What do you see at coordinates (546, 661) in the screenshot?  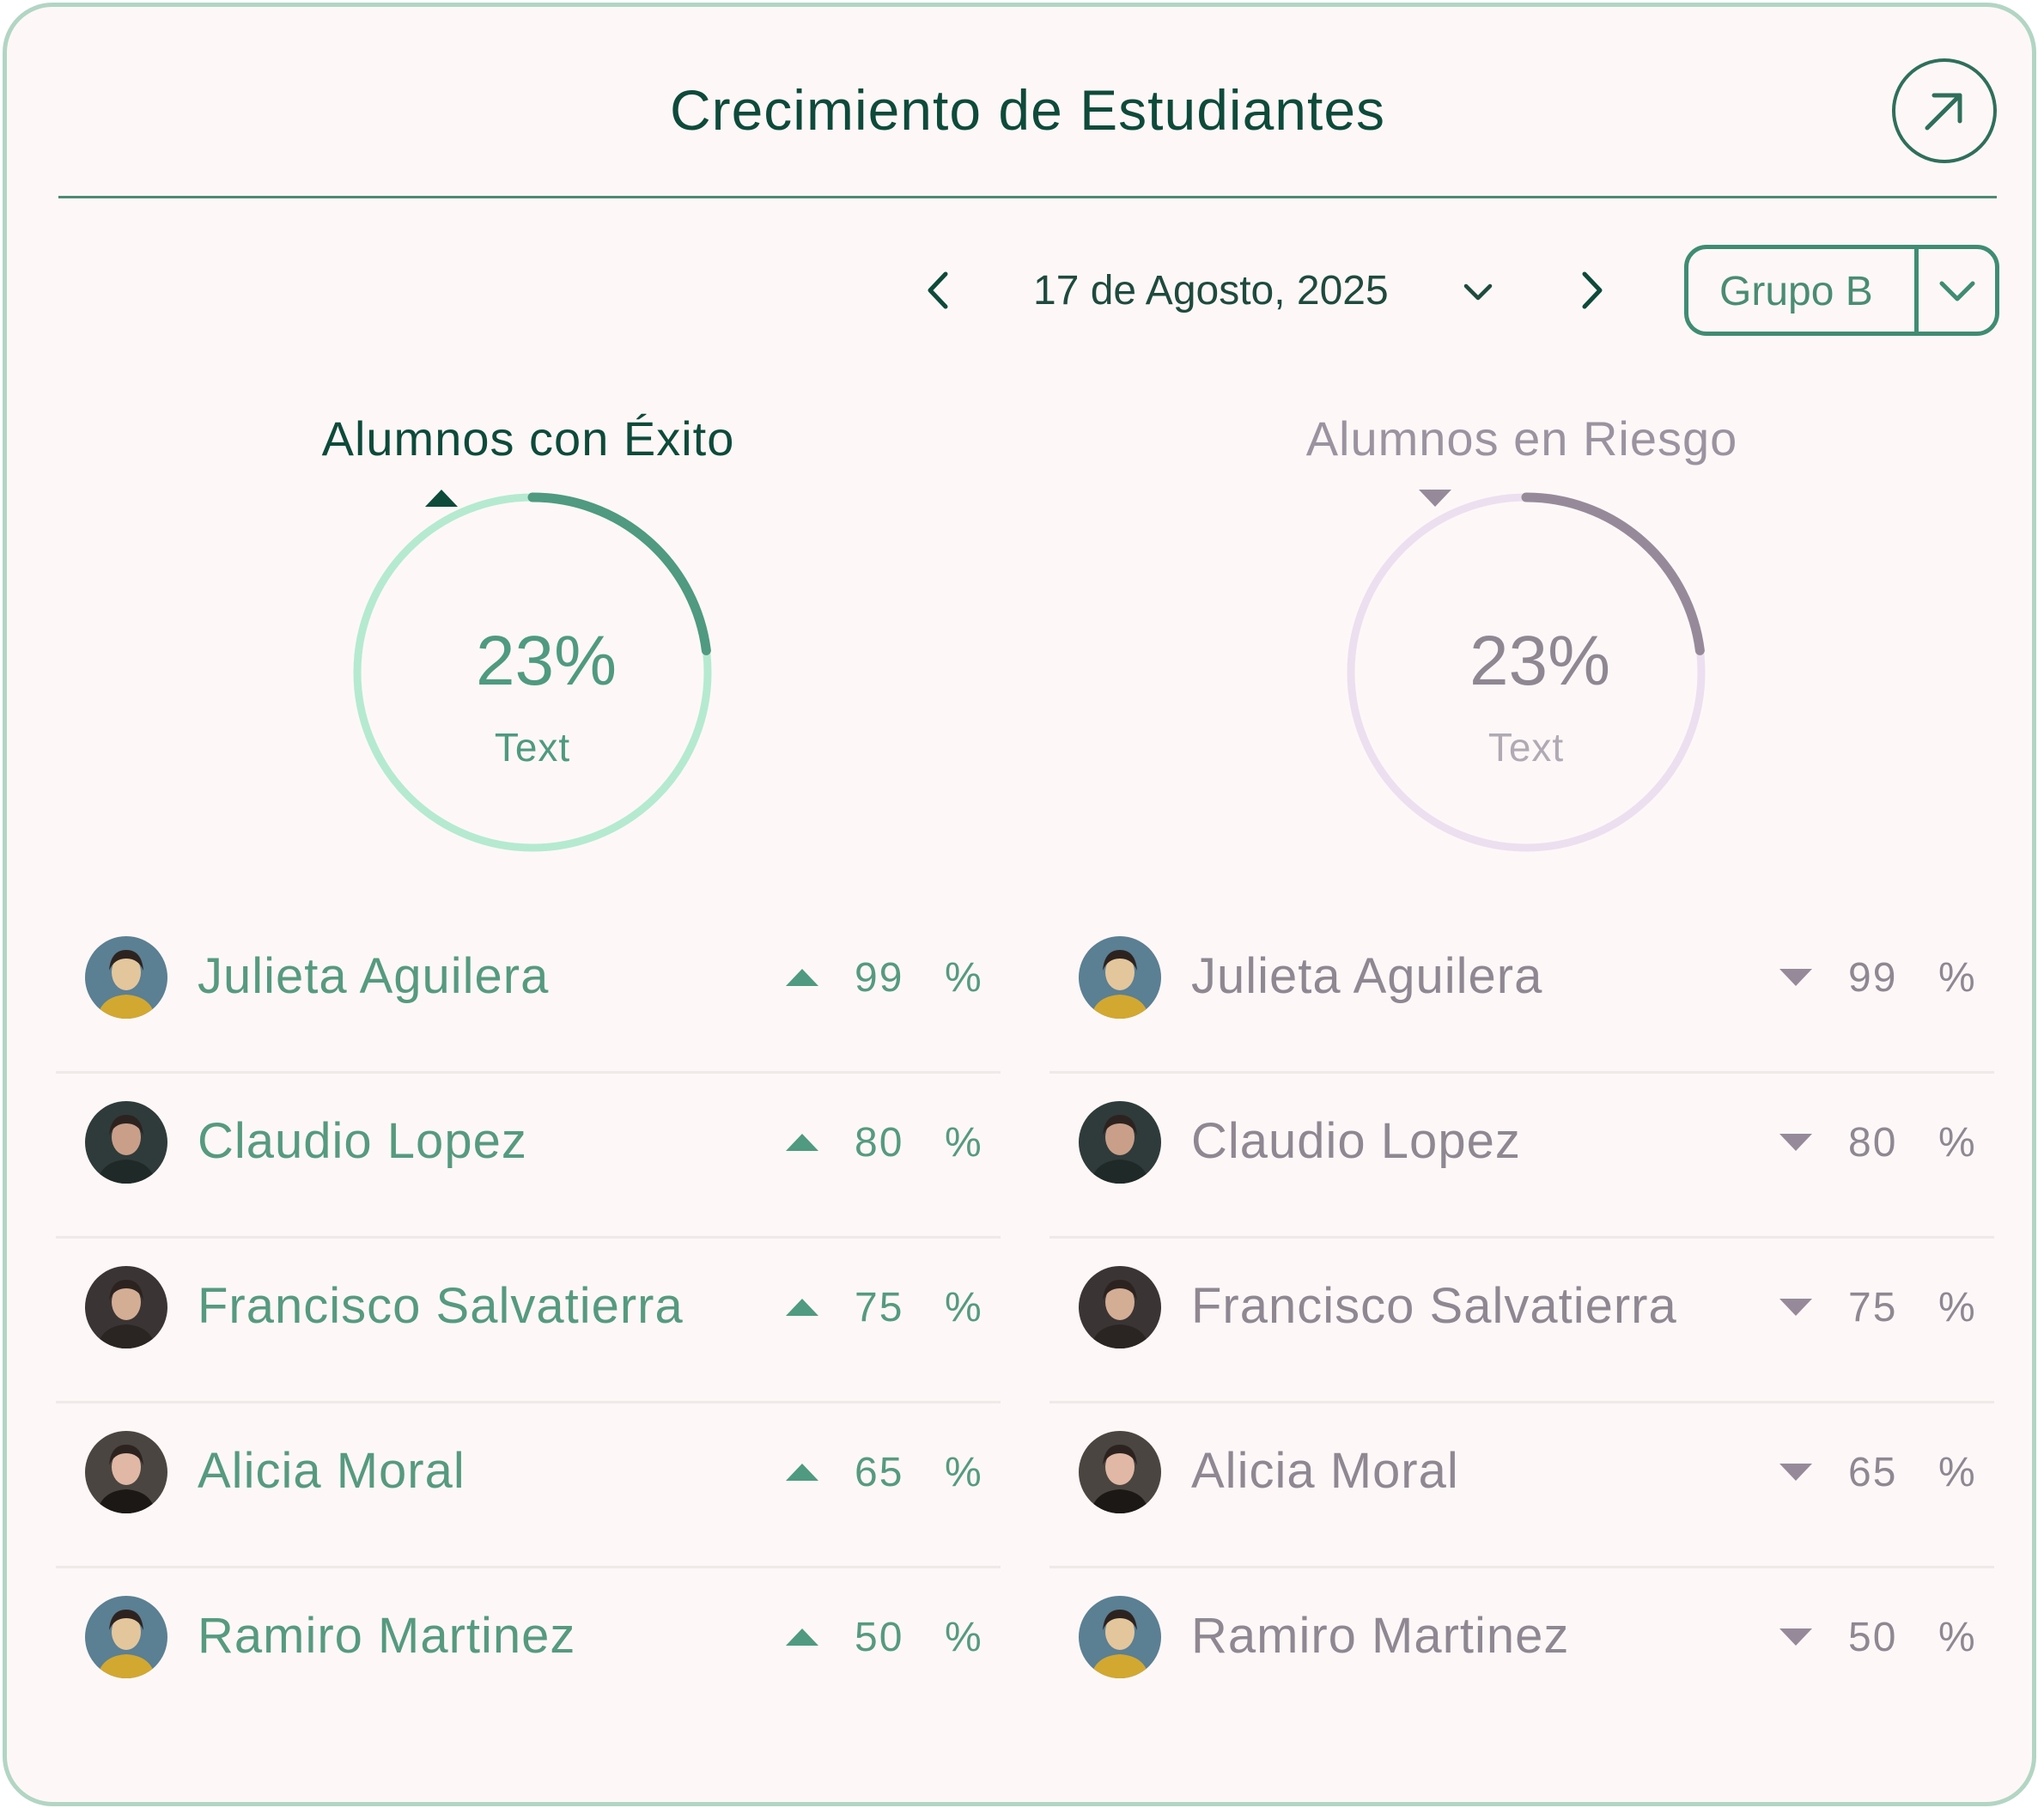 I see `success-gauge-value: 23%` at bounding box center [546, 661].